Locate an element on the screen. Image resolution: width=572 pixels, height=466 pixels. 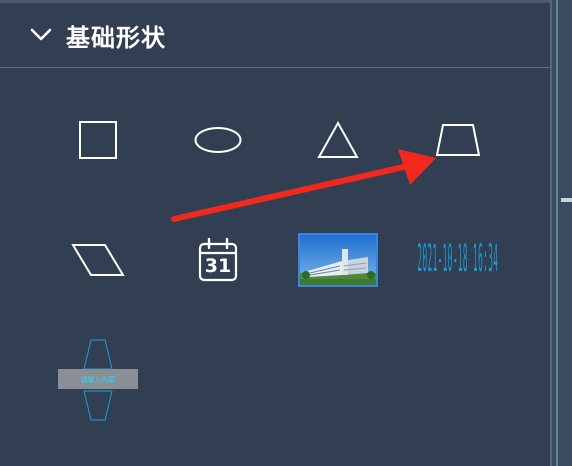
ruler-tick is located at coordinates (566, 200).